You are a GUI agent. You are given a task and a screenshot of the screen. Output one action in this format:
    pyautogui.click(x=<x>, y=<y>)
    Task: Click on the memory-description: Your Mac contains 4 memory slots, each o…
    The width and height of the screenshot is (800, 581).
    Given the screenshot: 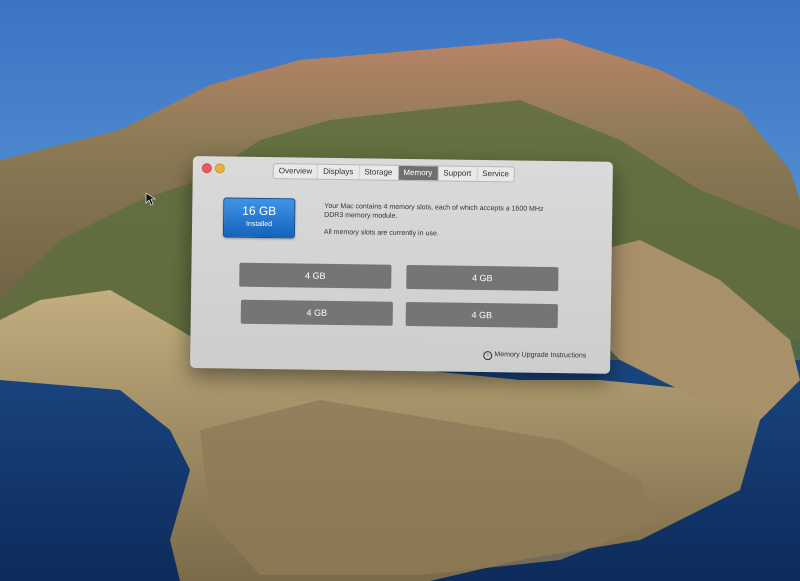 What is the action you would take?
    pyautogui.click(x=444, y=221)
    